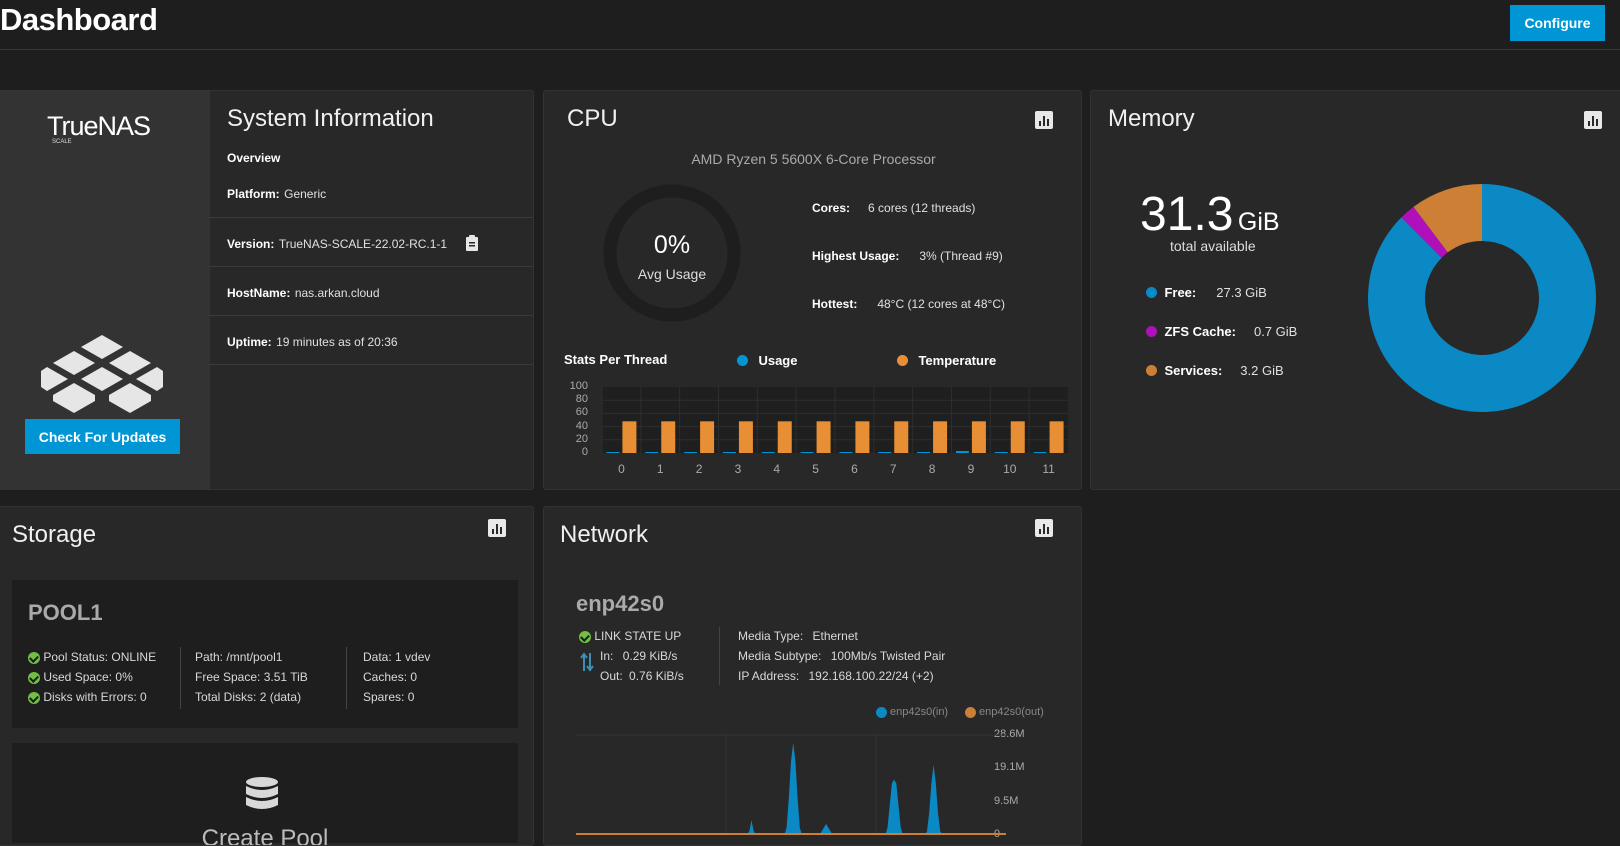 This screenshot has width=1620, height=846. What do you see at coordinates (656, 676) in the screenshot?
I see `out-value: 0.76 KiB/s` at bounding box center [656, 676].